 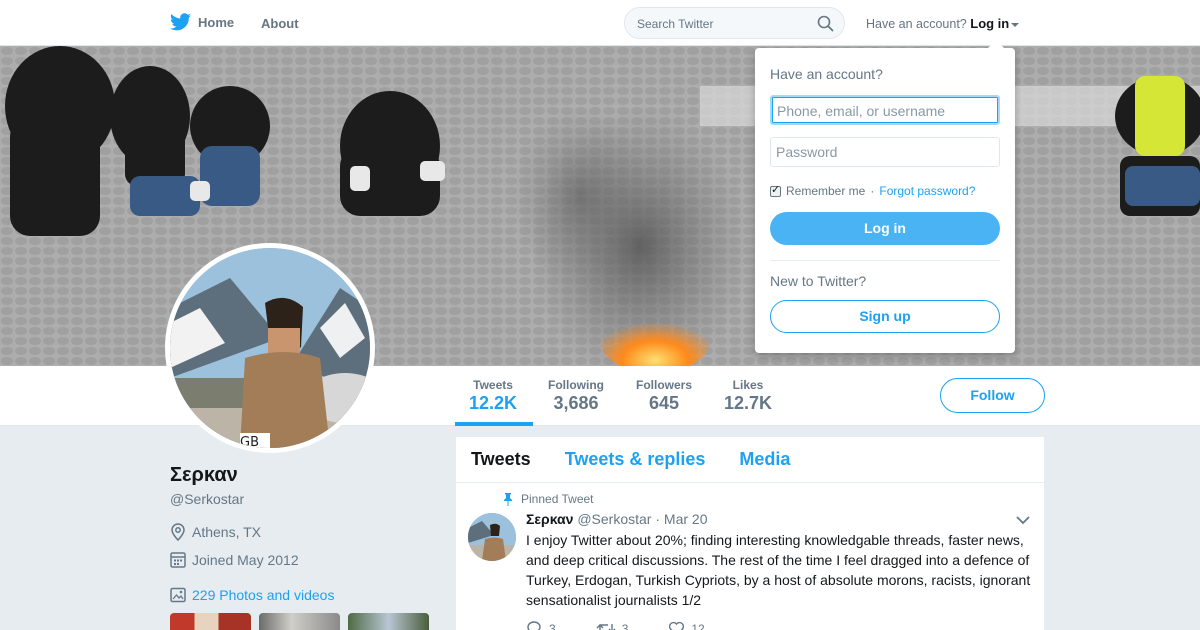 What do you see at coordinates (698, 625) in the screenshot?
I see `like-count: 12` at bounding box center [698, 625].